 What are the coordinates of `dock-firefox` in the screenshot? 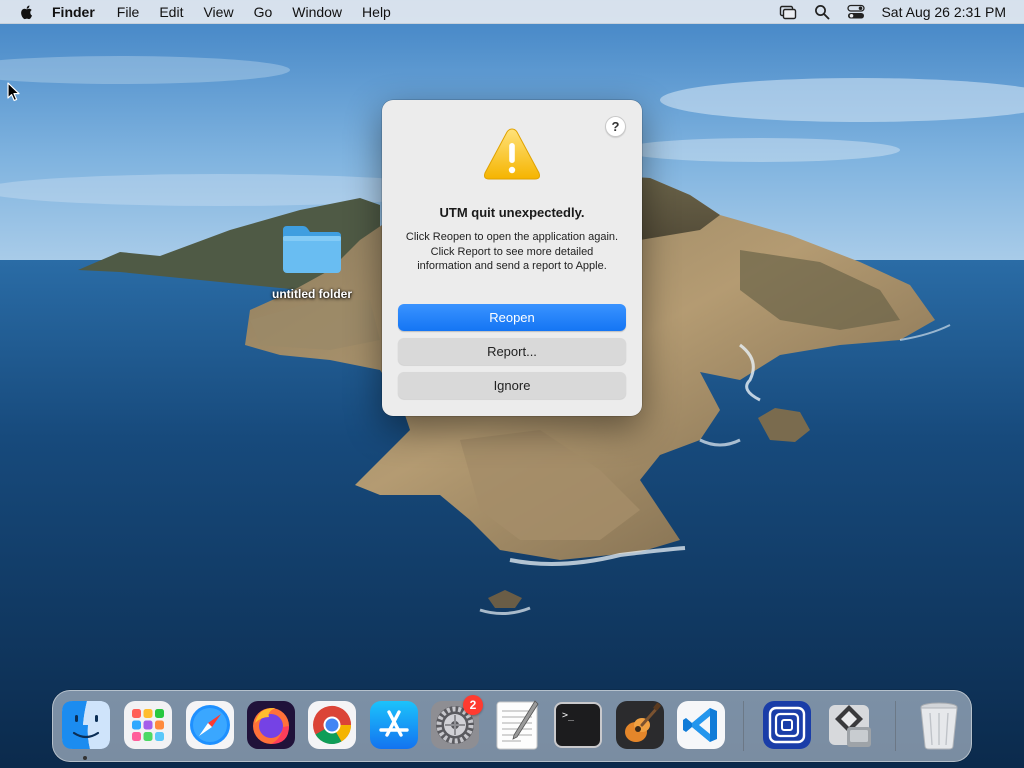 It's located at (271, 725).